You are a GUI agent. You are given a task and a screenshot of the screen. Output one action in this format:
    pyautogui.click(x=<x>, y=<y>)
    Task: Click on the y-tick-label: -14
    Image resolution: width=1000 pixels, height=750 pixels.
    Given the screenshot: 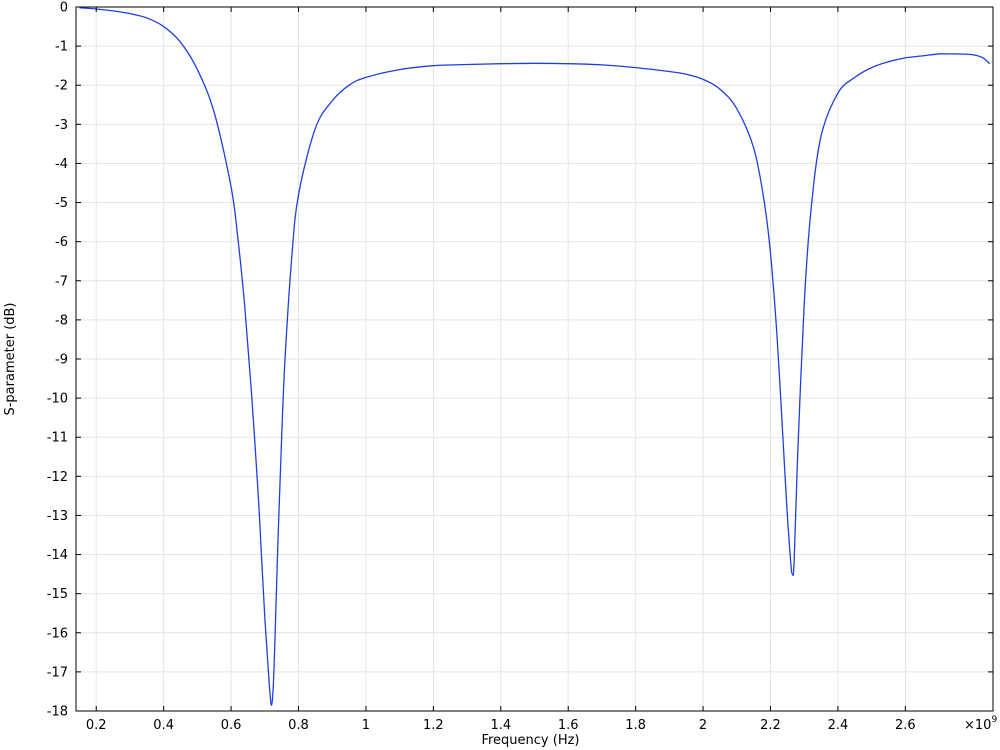 What is the action you would take?
    pyautogui.click(x=57, y=555)
    